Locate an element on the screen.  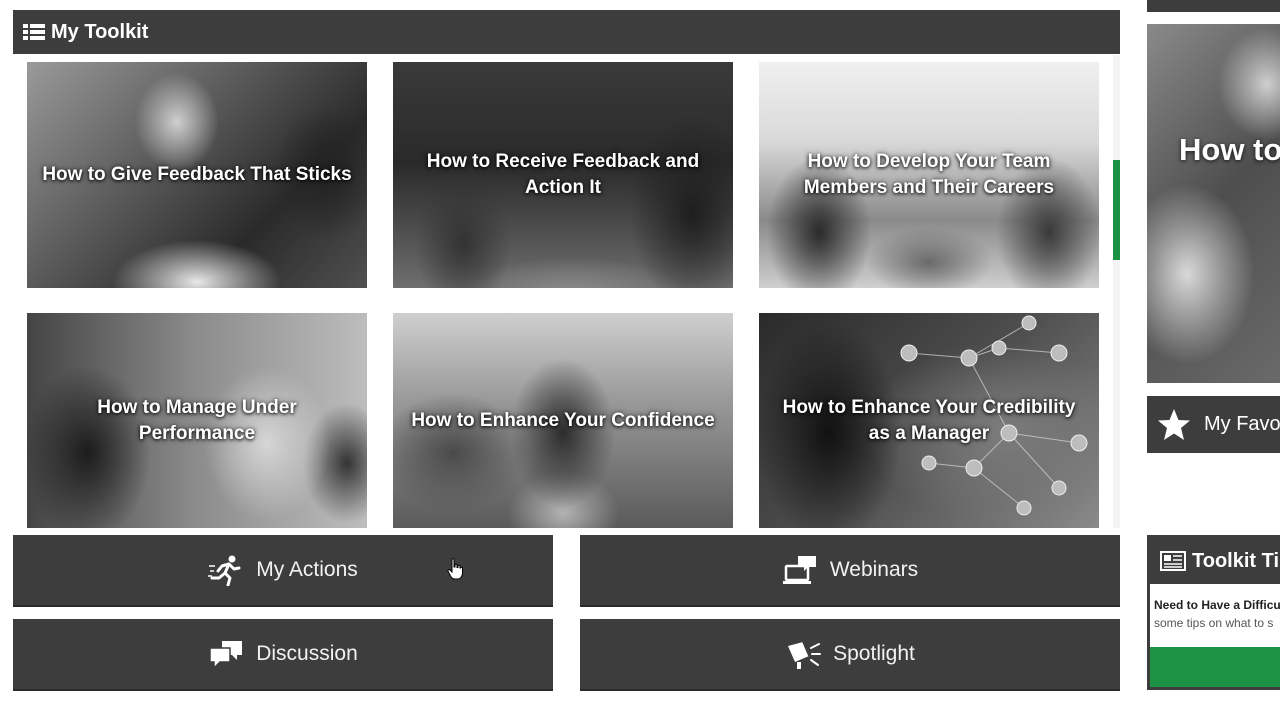
toolkit-tips-title: Toolkit Tip is located at coordinates (1236, 560).